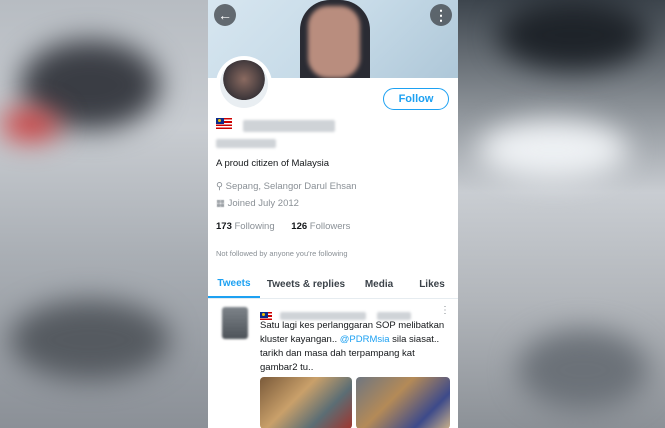 The height and width of the screenshot is (428, 665). I want to click on profile-joined-row: ▦ Joined July 2012, so click(257, 203).